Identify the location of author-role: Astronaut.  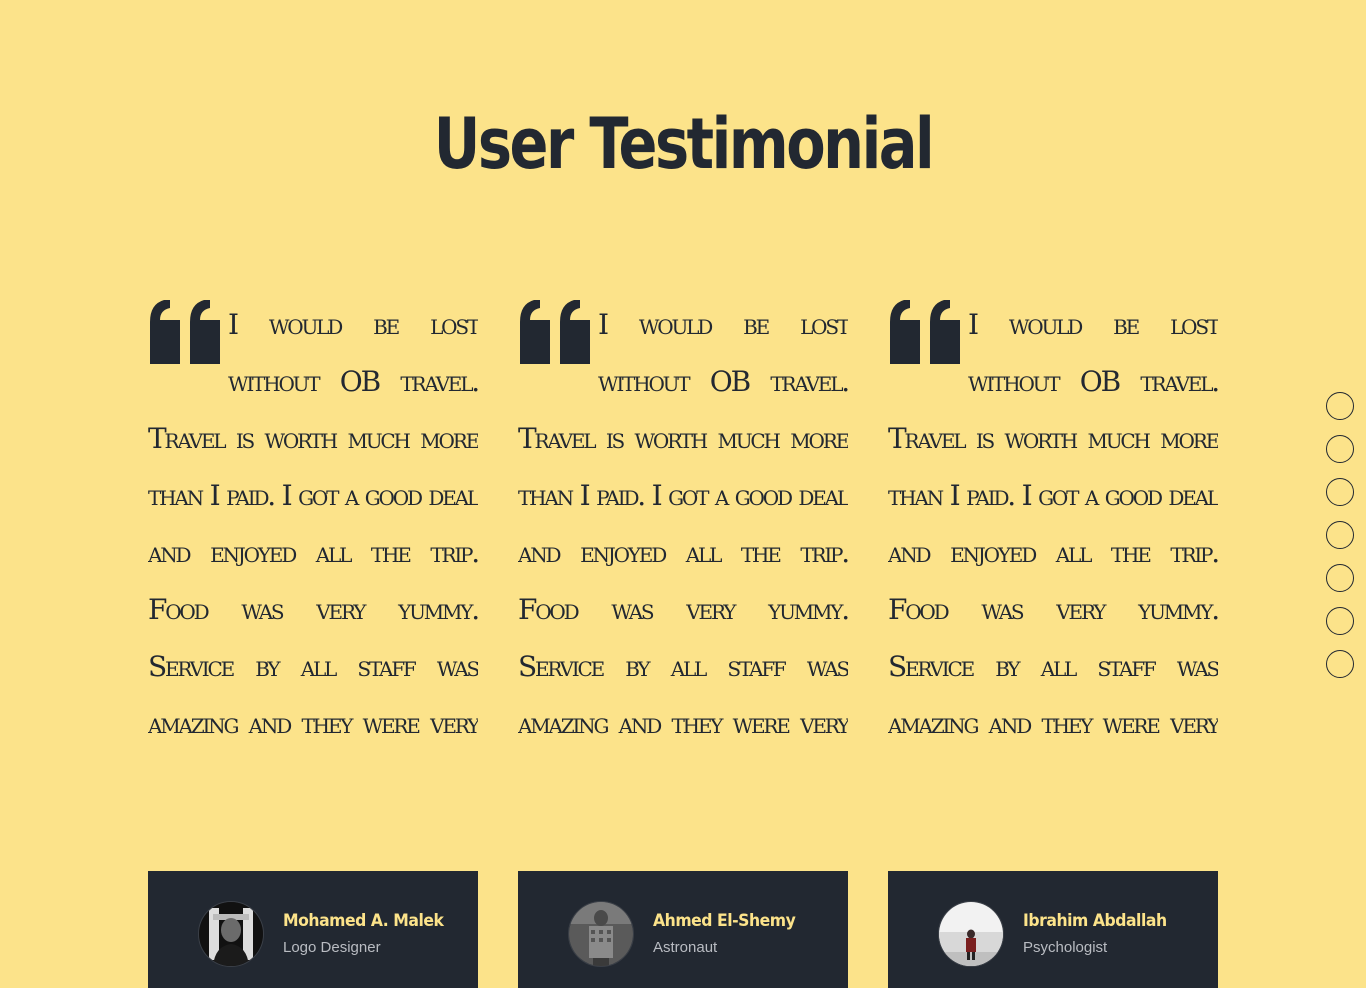
(685, 947).